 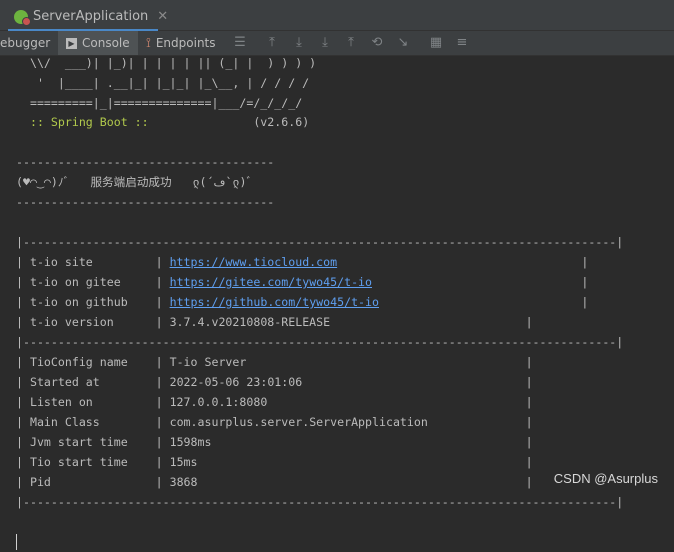 What do you see at coordinates (299, 43) in the screenshot?
I see `download-icon: ⤓` at bounding box center [299, 43].